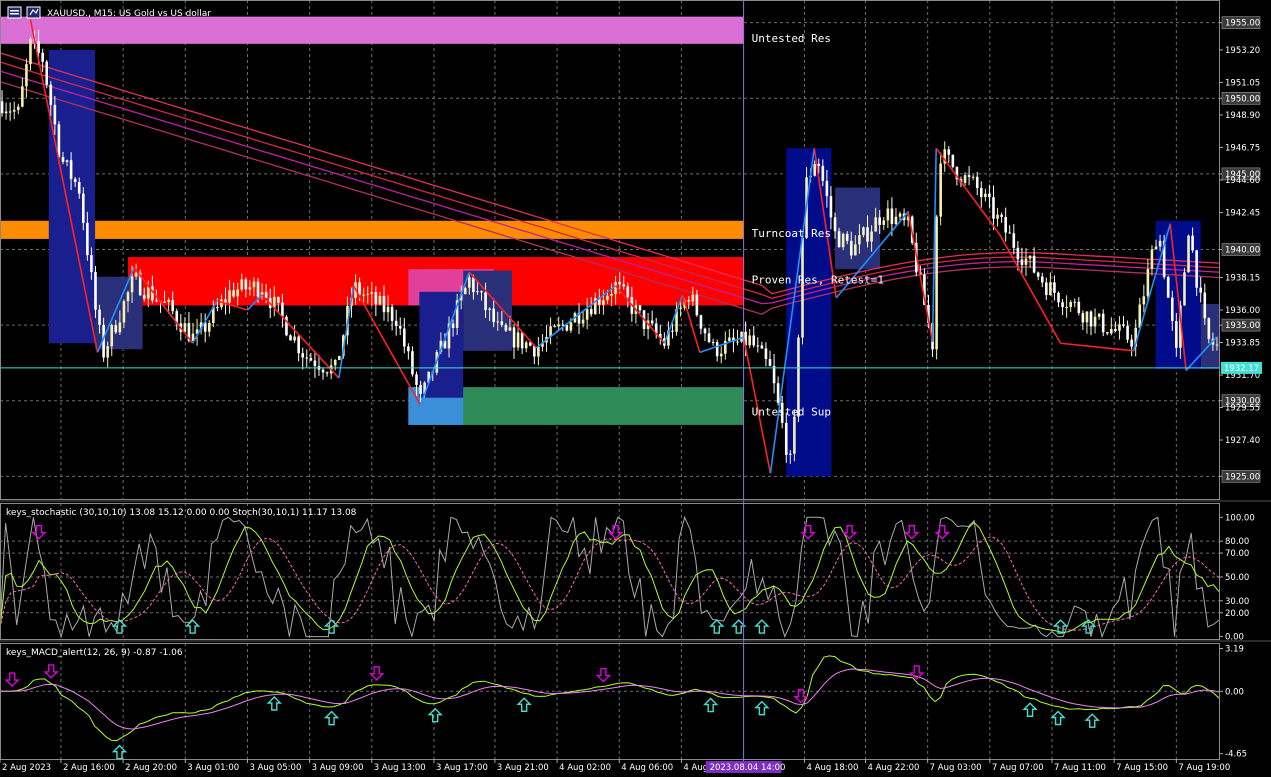 This screenshot has height=777, width=1271. What do you see at coordinates (1236, 755) in the screenshot?
I see `macd-level-label: -4.65` at bounding box center [1236, 755].